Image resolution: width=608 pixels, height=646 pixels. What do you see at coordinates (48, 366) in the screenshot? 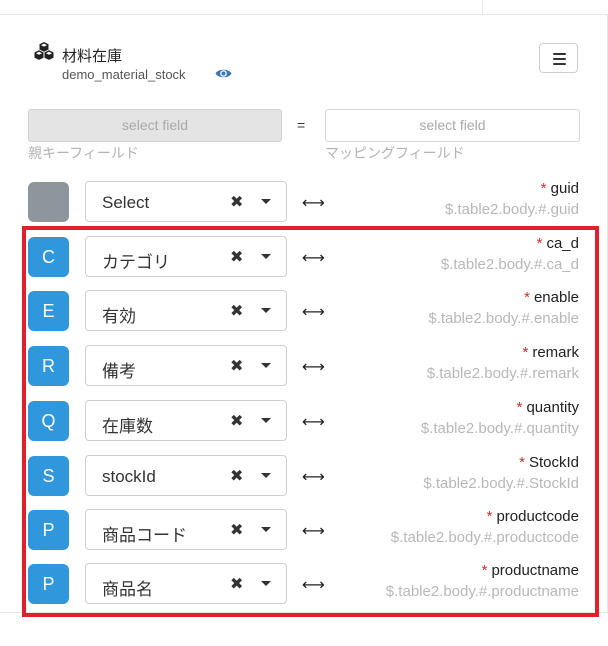
I see `field-type-badge: R` at bounding box center [48, 366].